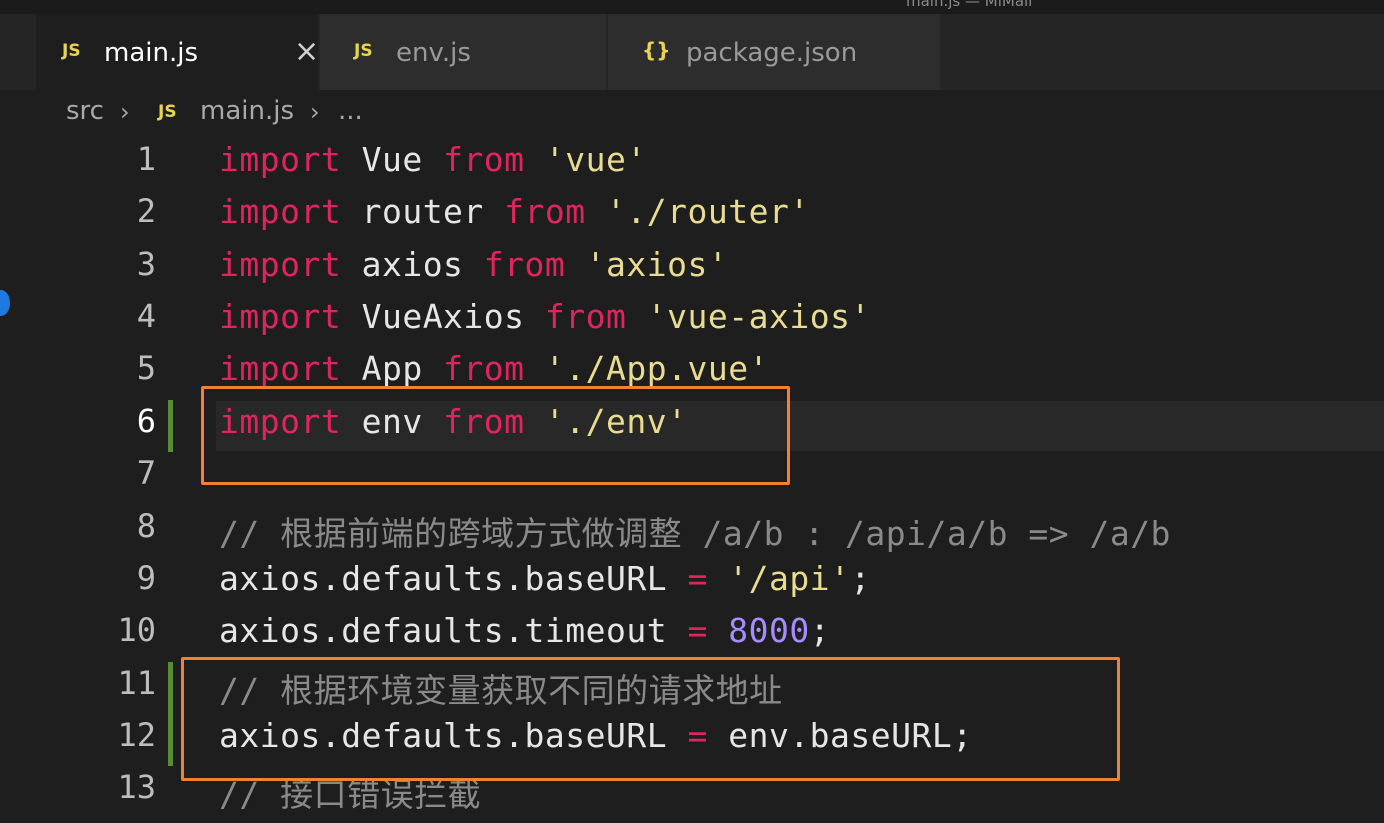  Describe the element at coordinates (146, 316) in the screenshot. I see `line-number: 4` at that location.